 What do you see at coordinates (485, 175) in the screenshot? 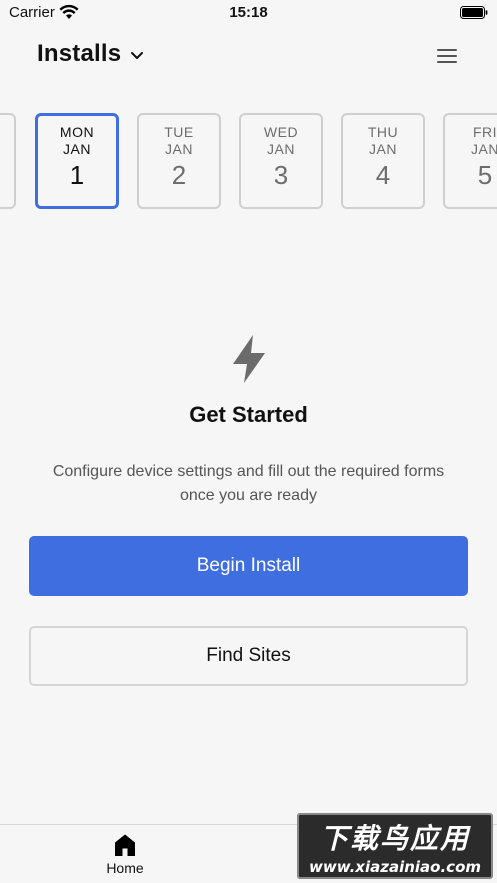
I see `day-number: 5` at bounding box center [485, 175].